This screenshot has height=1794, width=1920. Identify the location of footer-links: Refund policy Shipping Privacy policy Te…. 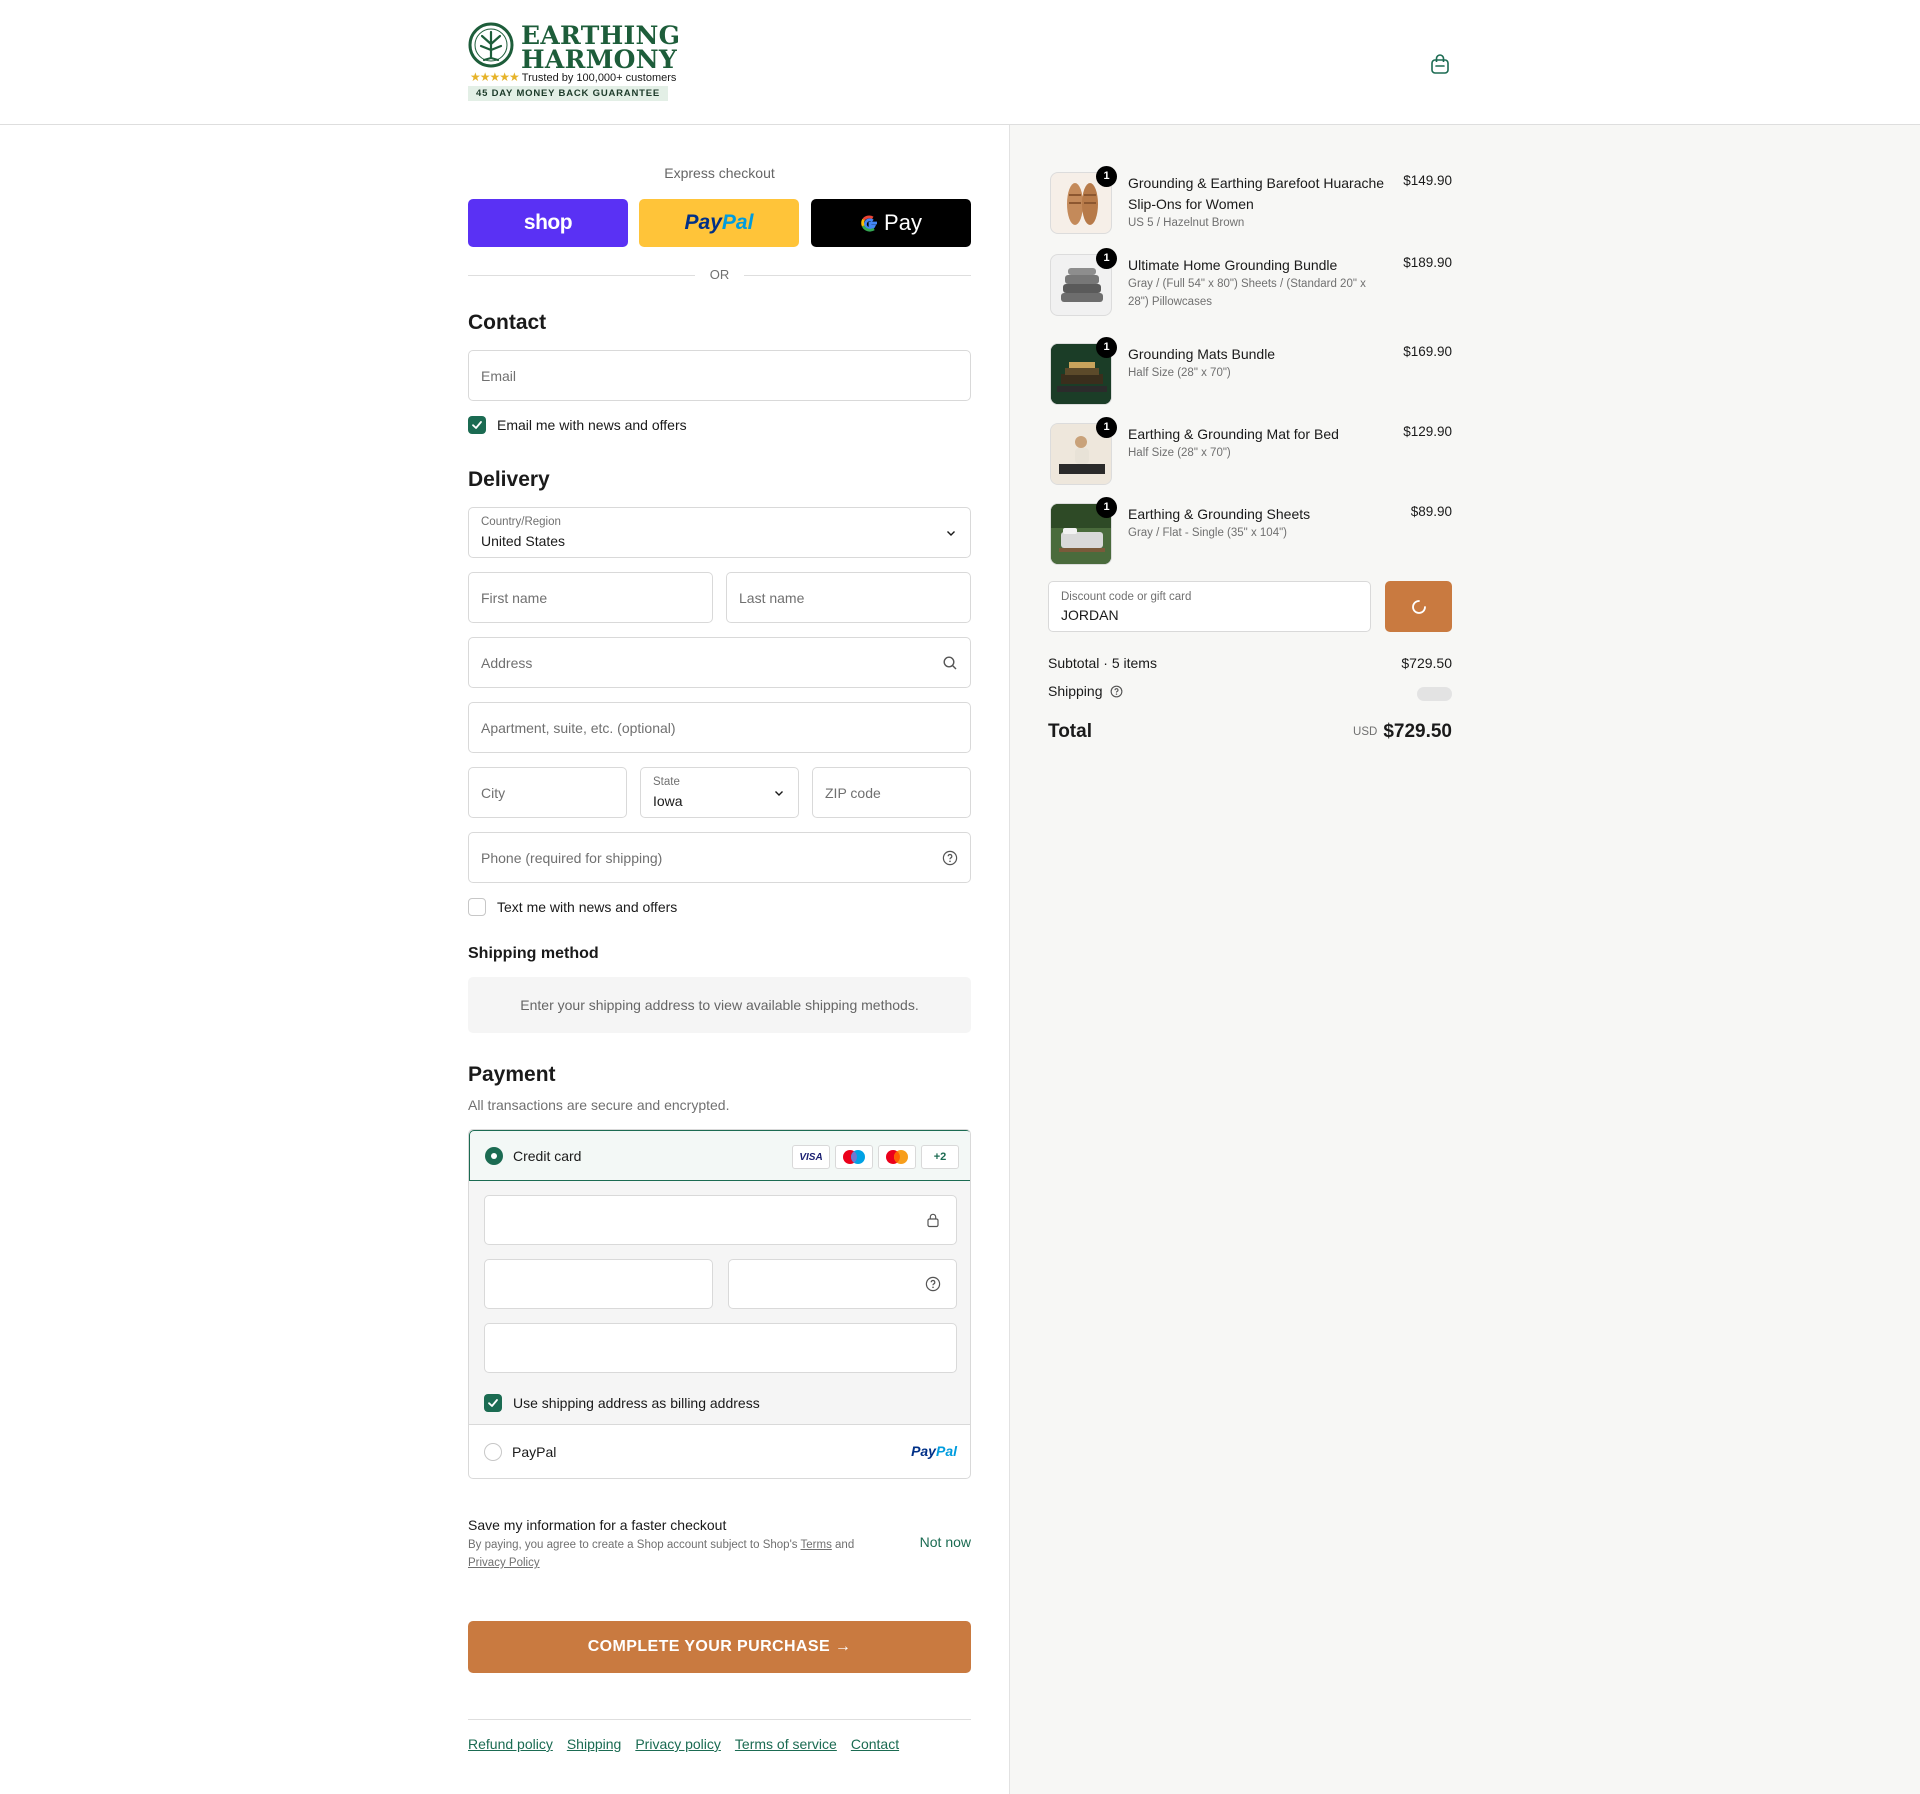
(683, 1744).